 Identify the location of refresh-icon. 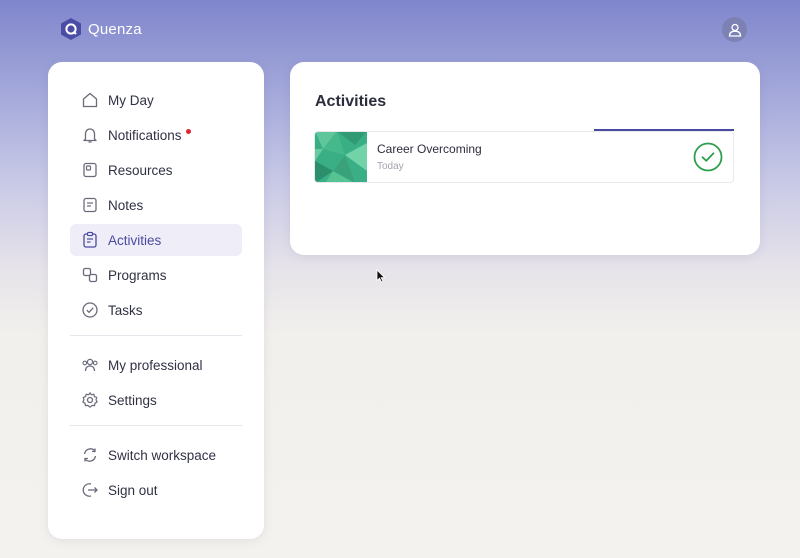
(90, 455).